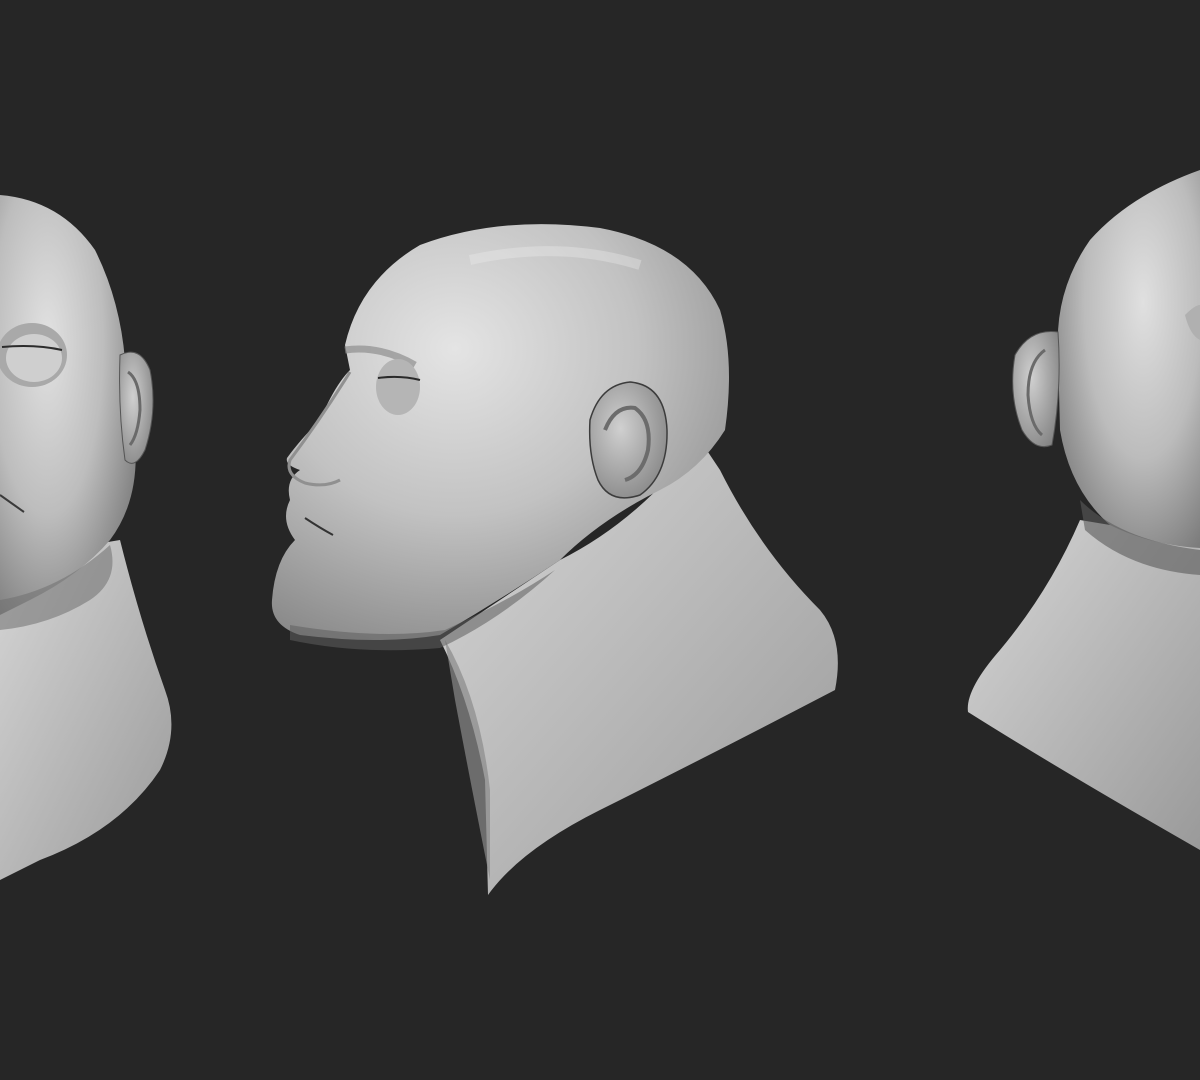 Image resolution: width=1200 pixels, height=1080 pixels. Describe the element at coordinates (136, 407) in the screenshot. I see `ear-left` at that location.